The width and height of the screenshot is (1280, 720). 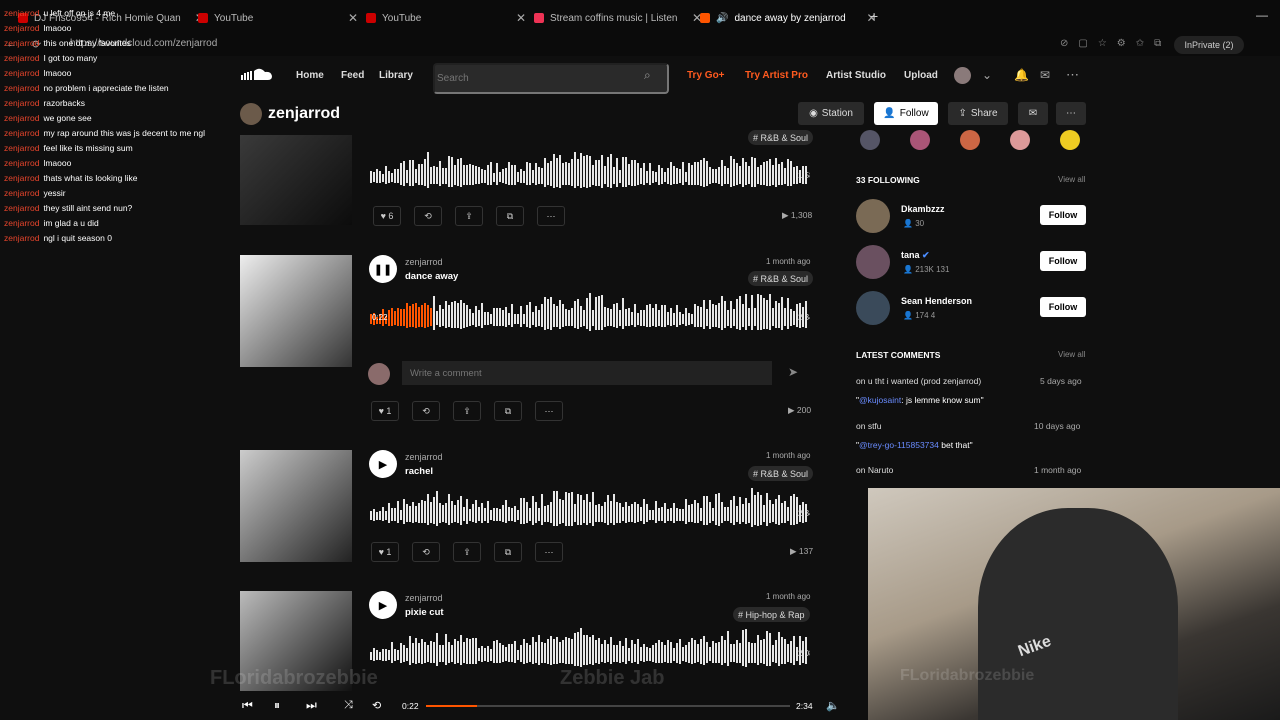 What do you see at coordinates (1045, 75) in the screenshot?
I see `mail-icon: ✉` at bounding box center [1045, 75].